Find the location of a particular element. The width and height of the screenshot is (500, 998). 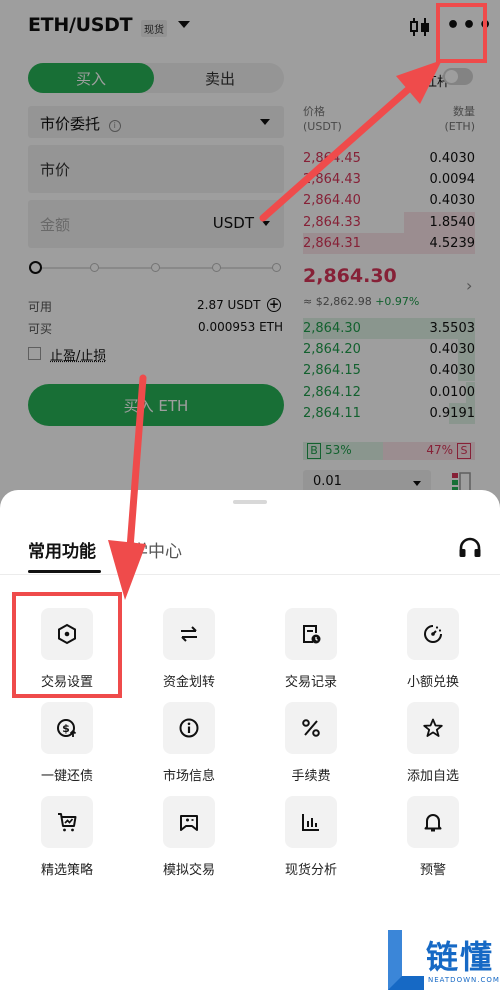

watermark-brand: 链懂 is located at coordinates (460, 957).